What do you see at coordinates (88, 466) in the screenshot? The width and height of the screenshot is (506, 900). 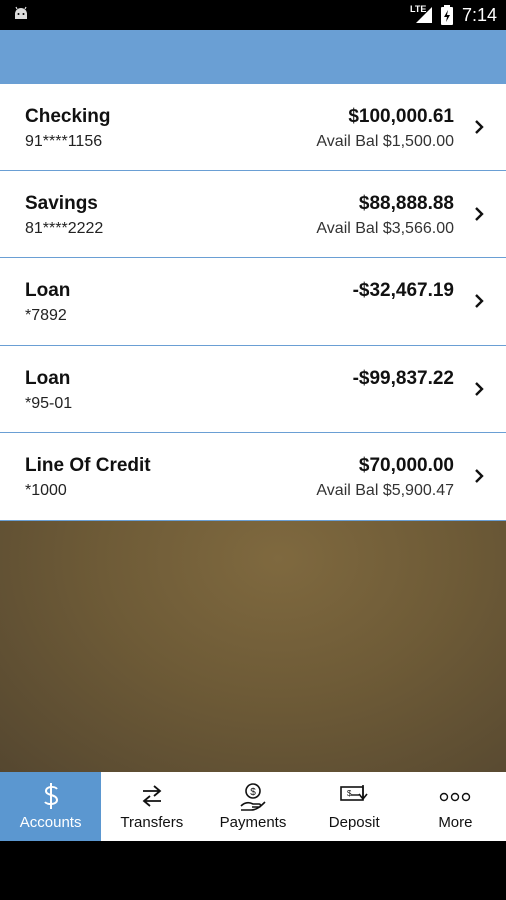 I see `account-name: Line Of Credit` at bounding box center [88, 466].